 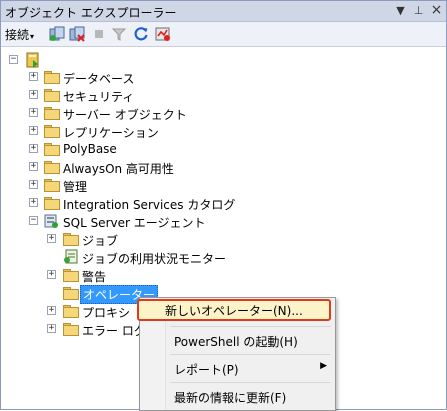 What do you see at coordinates (33, 60) in the screenshot?
I see `server-icon` at bounding box center [33, 60].